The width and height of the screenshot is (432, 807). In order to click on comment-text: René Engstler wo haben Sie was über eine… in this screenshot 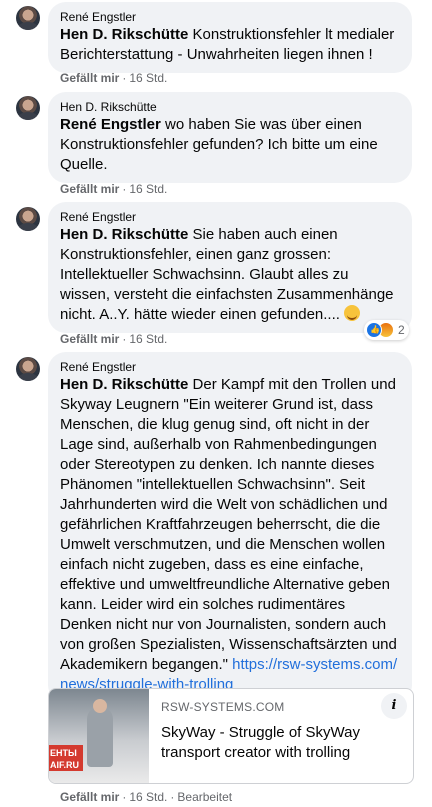, I will do `click(219, 144)`.